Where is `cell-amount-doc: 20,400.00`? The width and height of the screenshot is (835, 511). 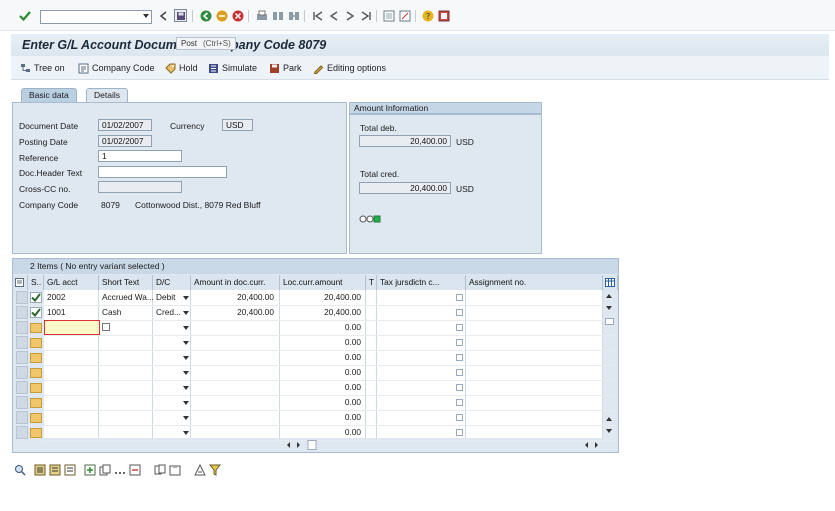
cell-amount-doc: 20,400.00 is located at coordinates (234, 297).